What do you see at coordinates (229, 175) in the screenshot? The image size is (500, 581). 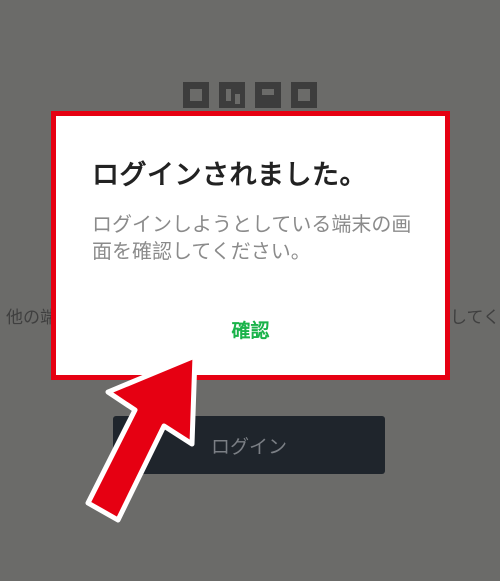 I see `dialog-title: ログインされました。` at bounding box center [229, 175].